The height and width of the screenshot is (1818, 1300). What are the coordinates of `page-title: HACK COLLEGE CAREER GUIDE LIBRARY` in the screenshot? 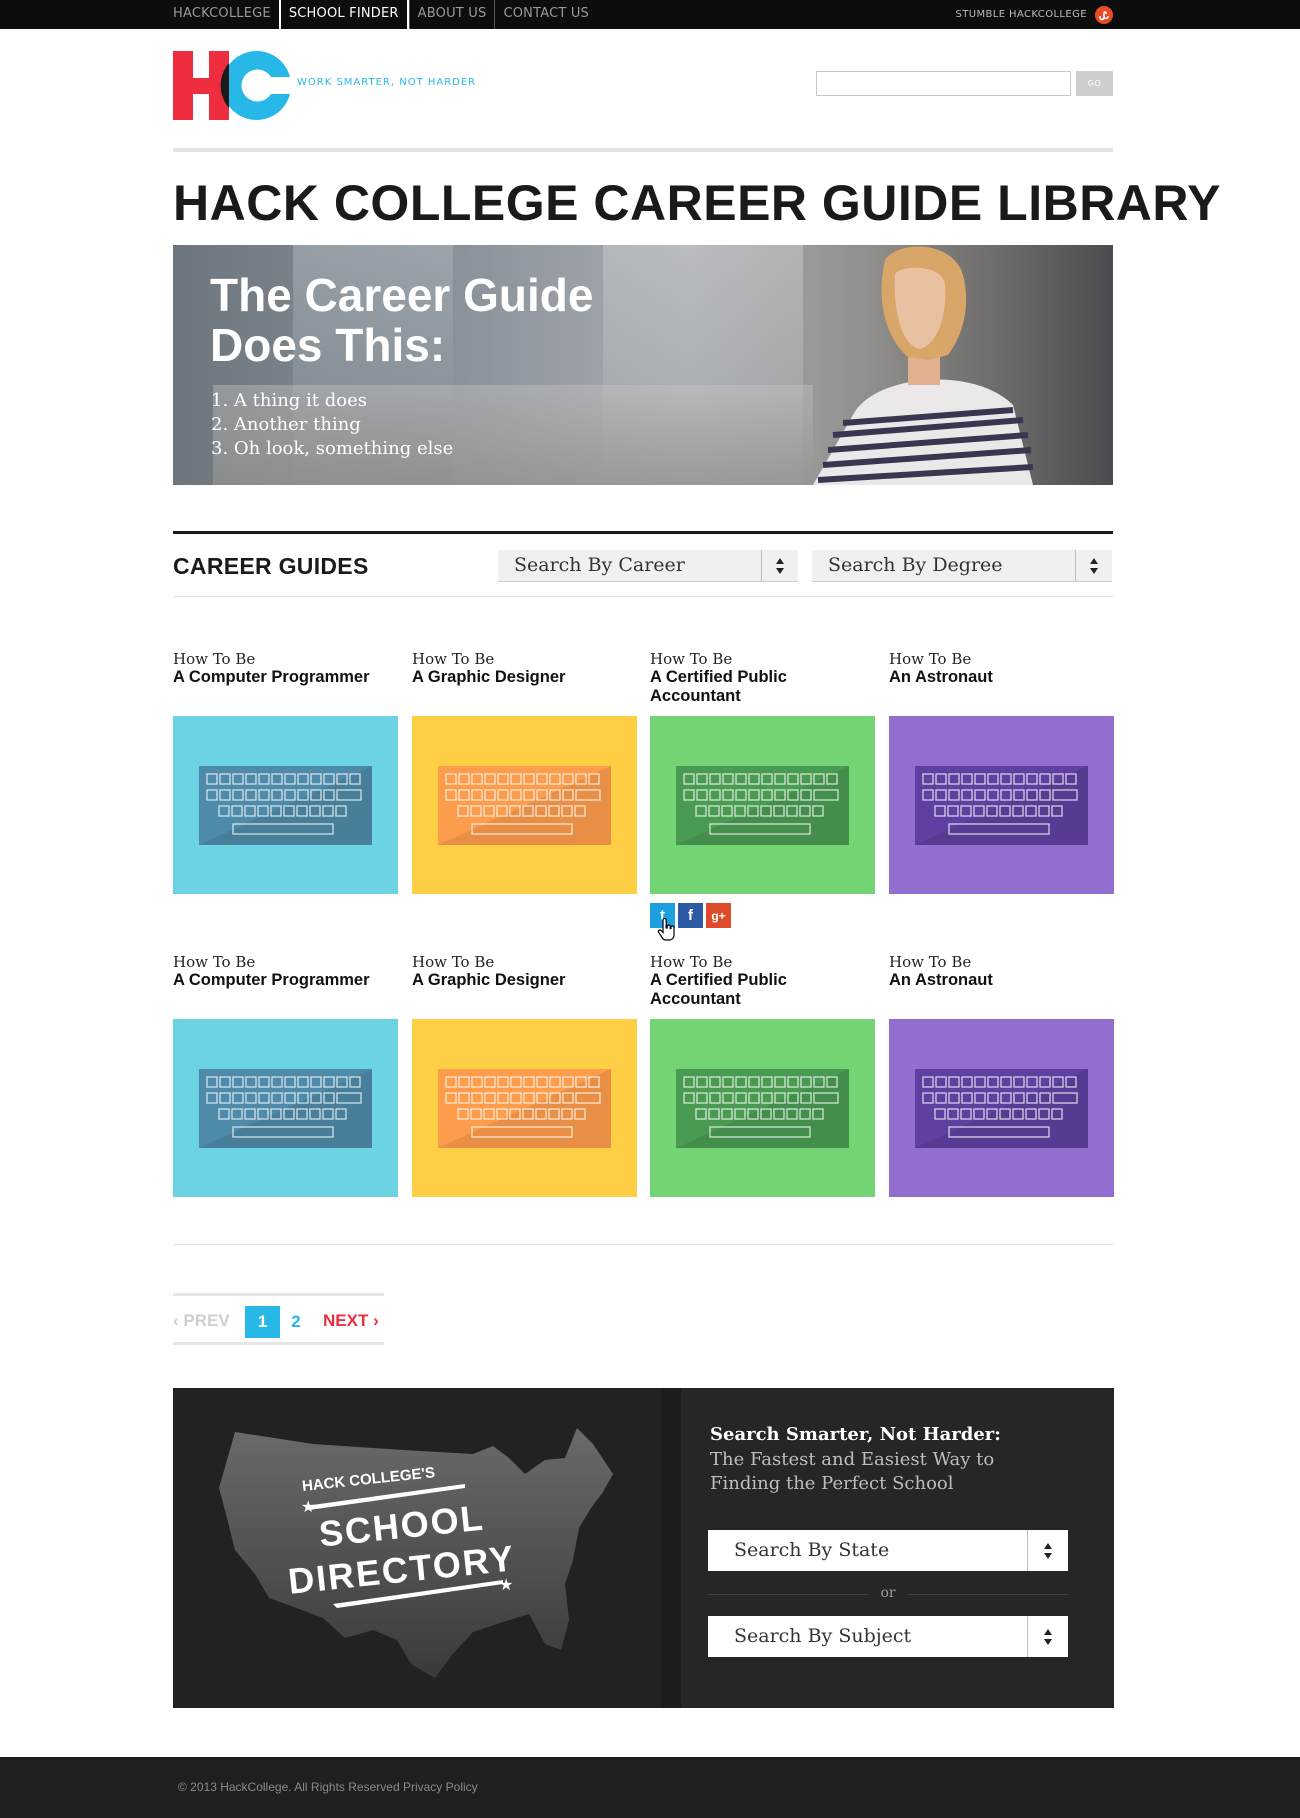 It's located at (697, 203).